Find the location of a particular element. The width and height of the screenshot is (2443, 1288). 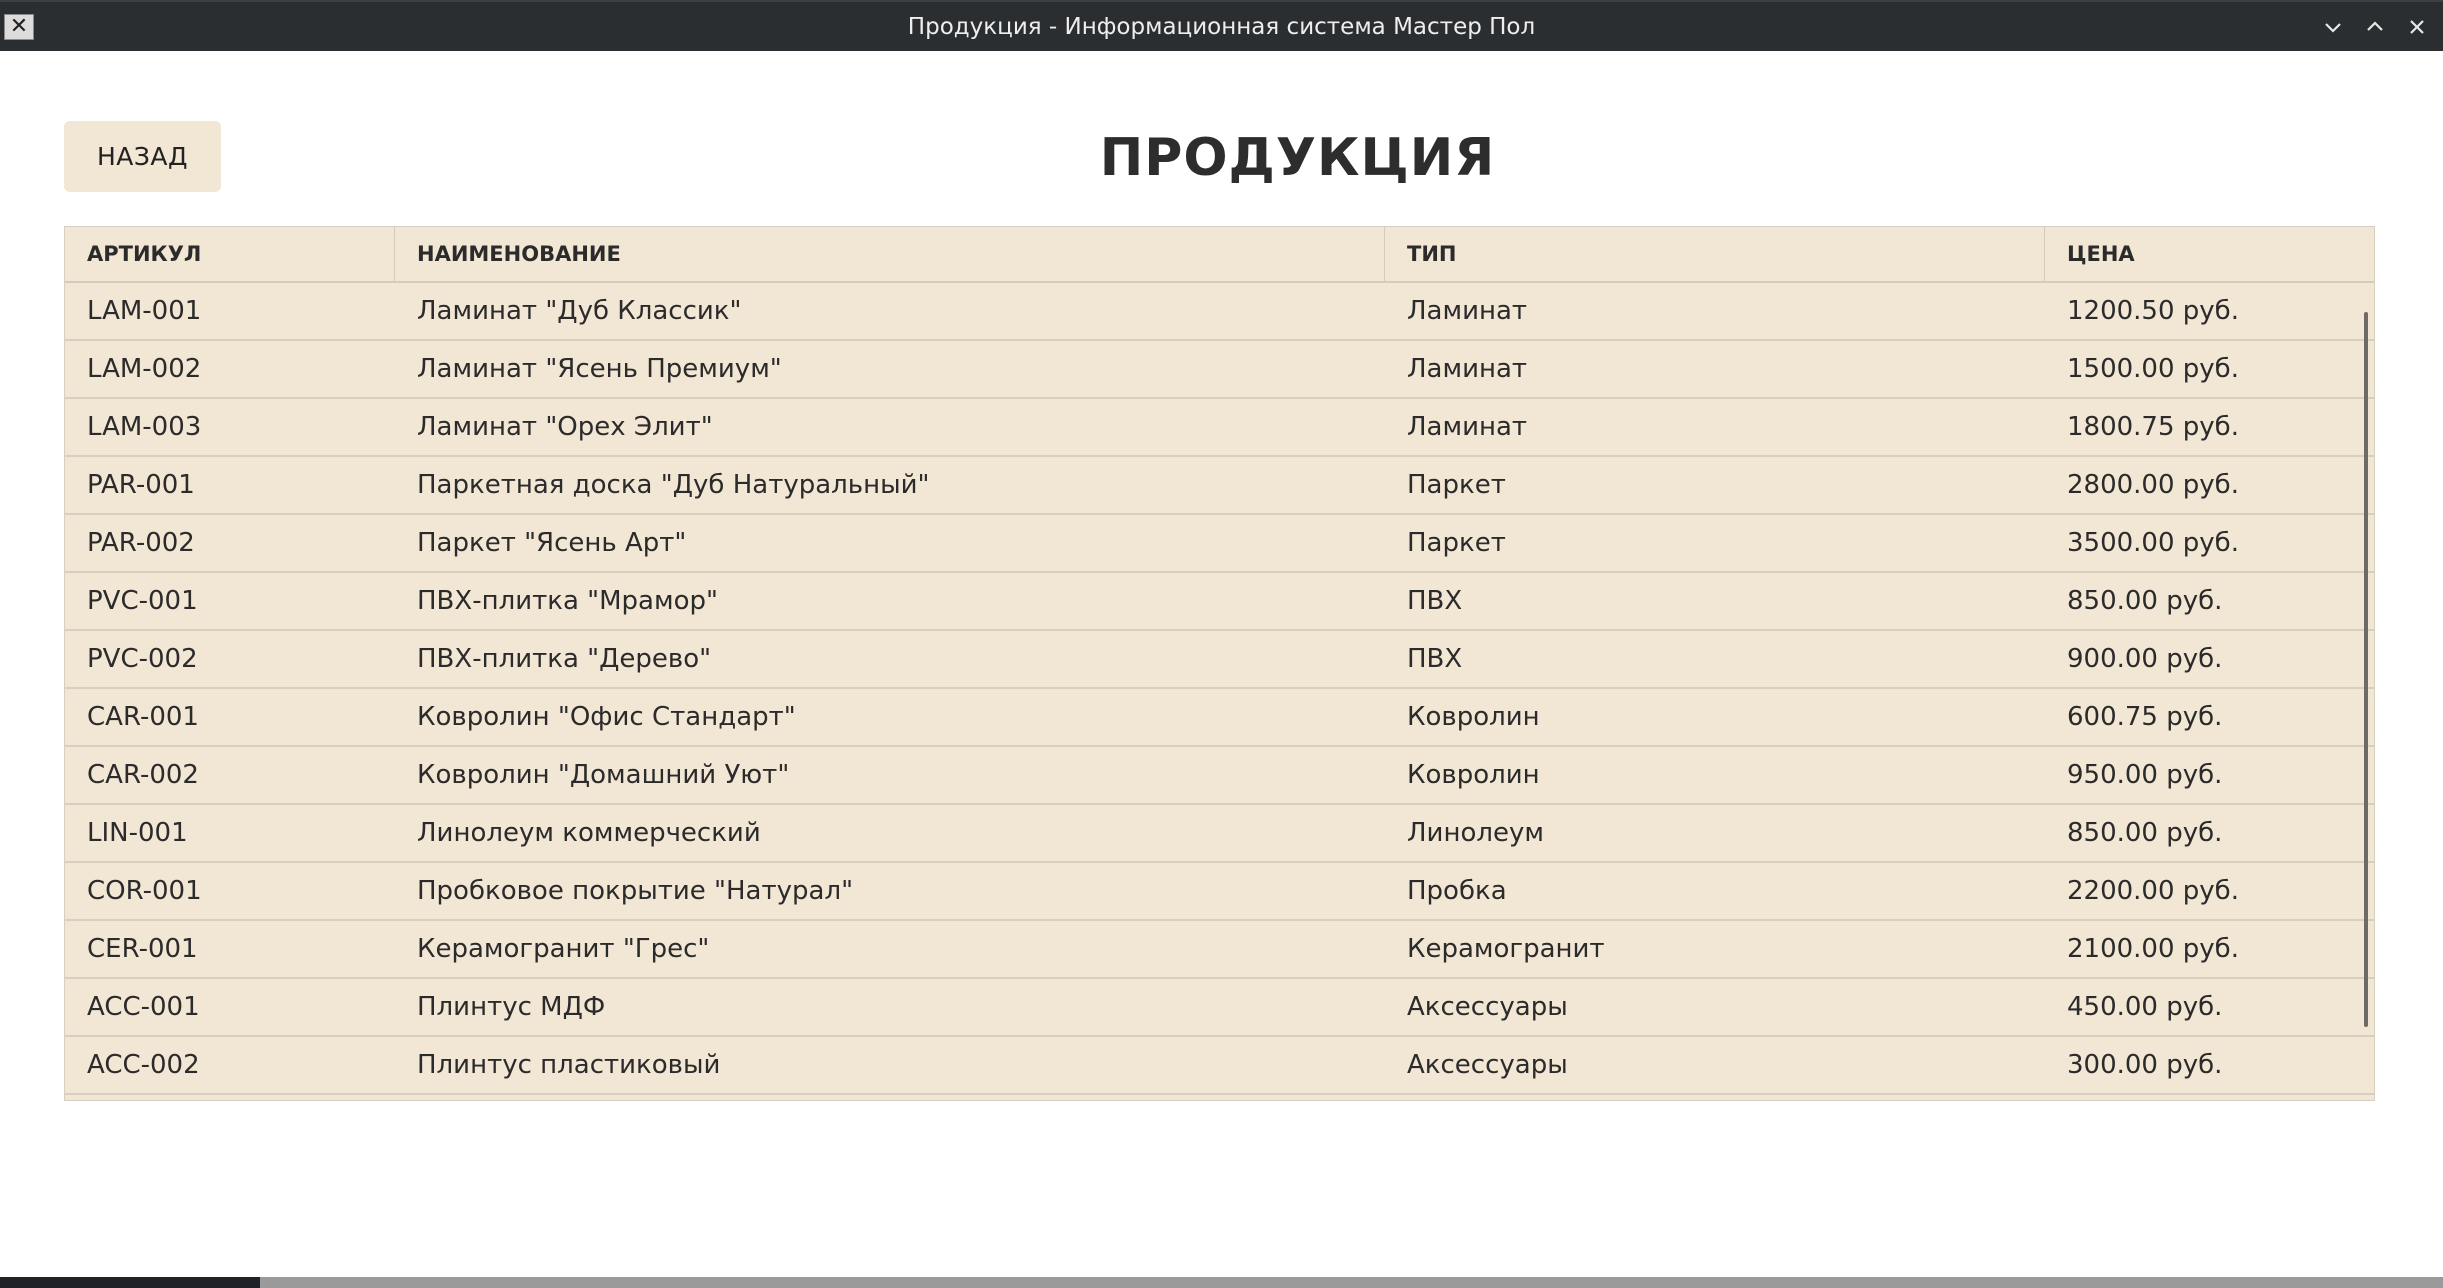

cell-name: Паркет "Ясень Арт" is located at coordinates (552, 543).